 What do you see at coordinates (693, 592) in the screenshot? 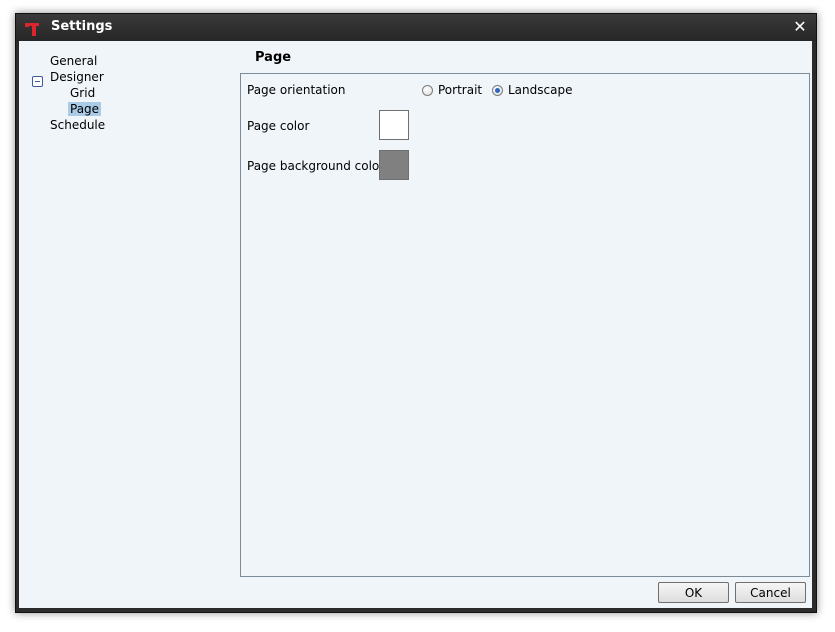
I see `ok-button: OK` at bounding box center [693, 592].